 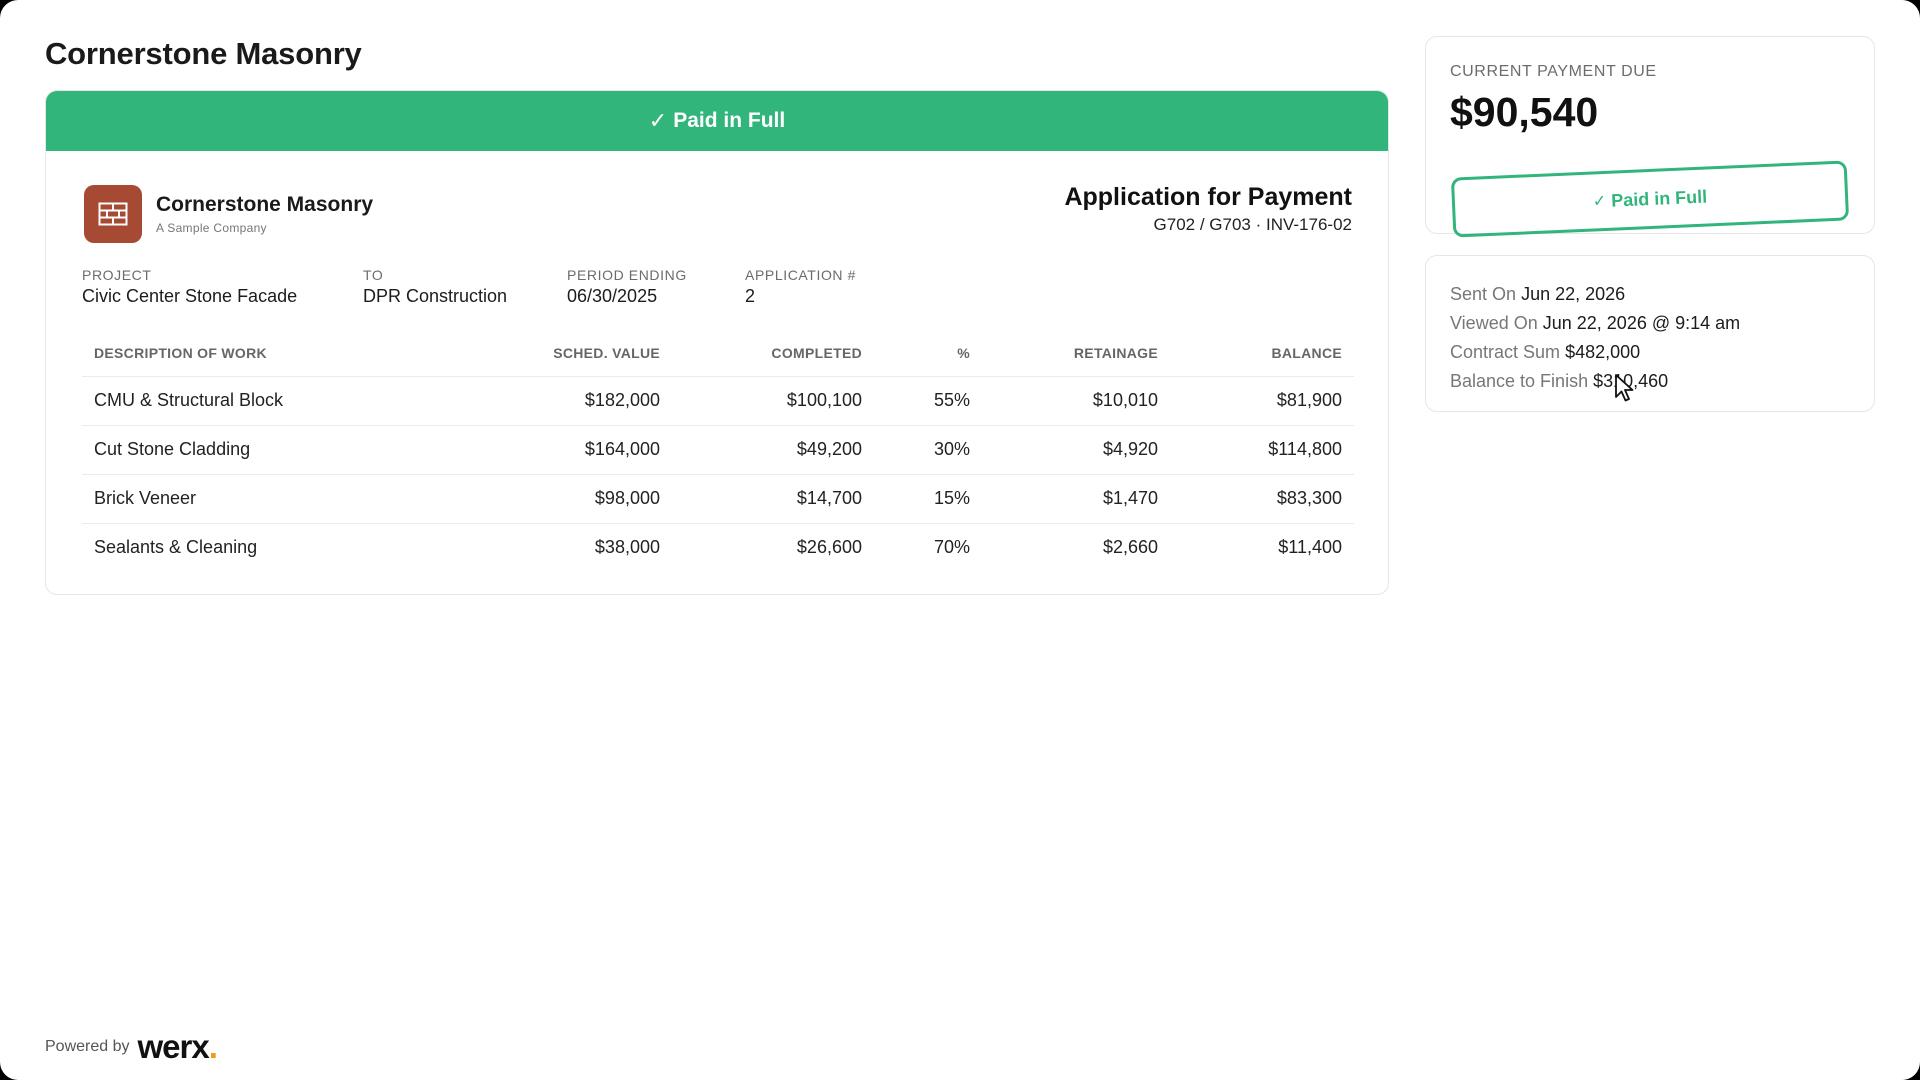 I want to click on payment-due-amount: $90,540, so click(x=1524, y=112).